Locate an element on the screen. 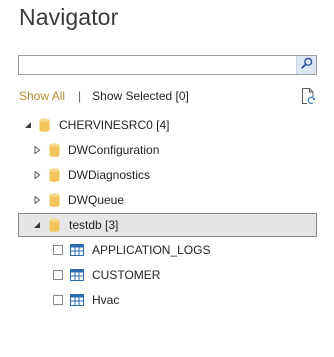  tree-item-customer: CUSTOMER is located at coordinates (167, 275).